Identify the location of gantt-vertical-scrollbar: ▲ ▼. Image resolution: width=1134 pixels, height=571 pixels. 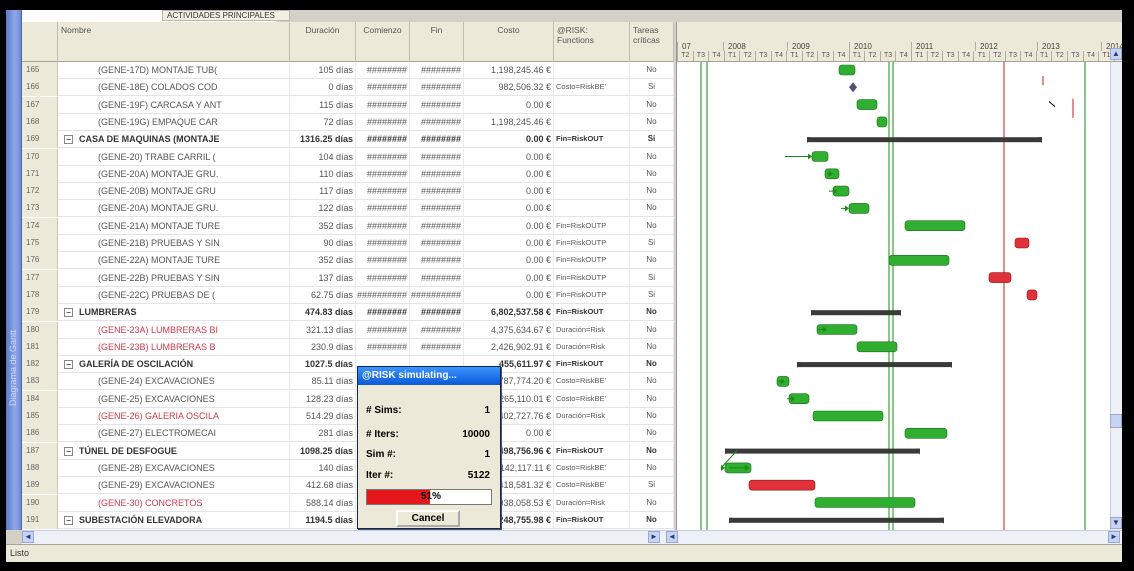
(1116, 289).